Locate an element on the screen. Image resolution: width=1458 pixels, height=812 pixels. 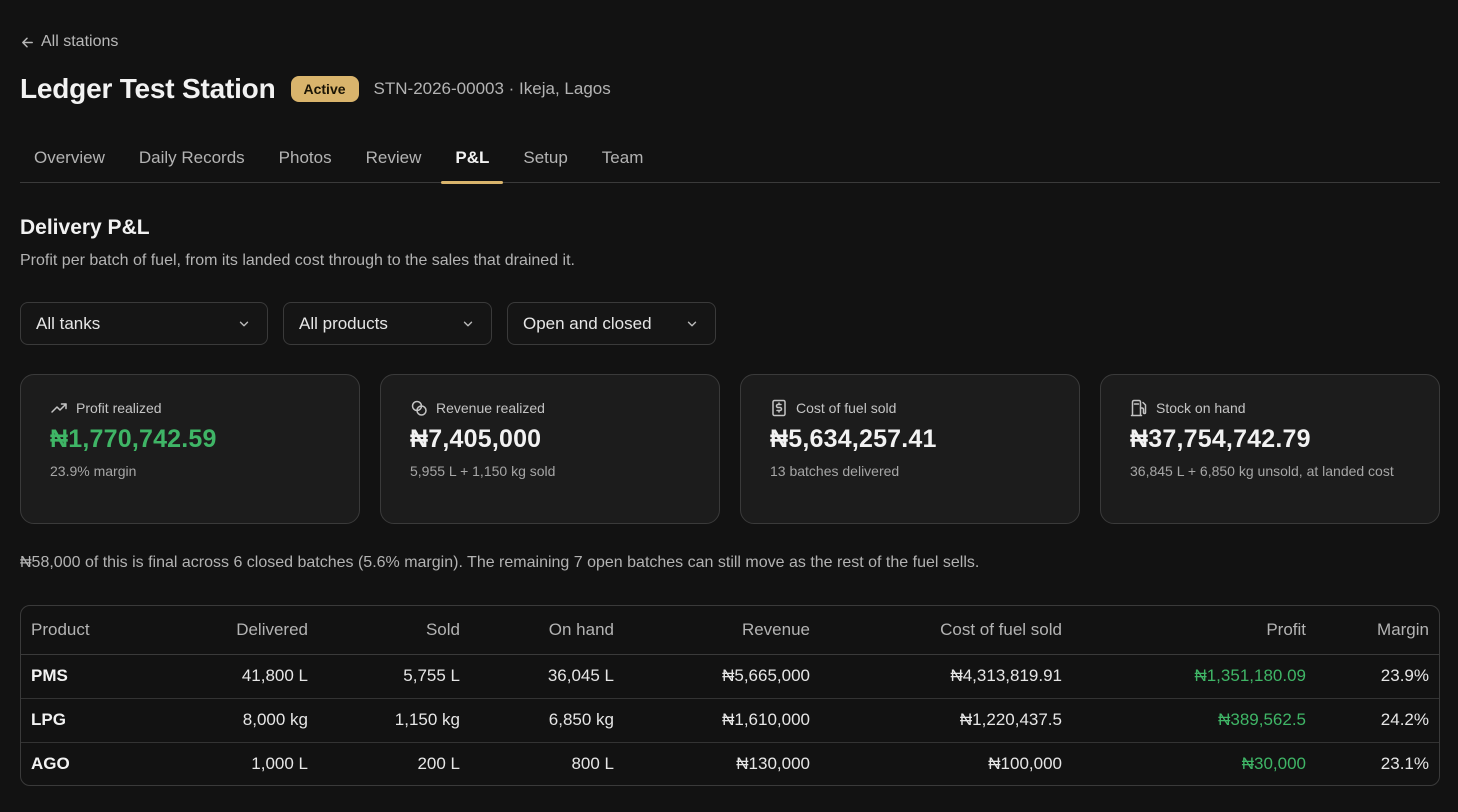
section-title: Delivery P&L is located at coordinates (85, 227).